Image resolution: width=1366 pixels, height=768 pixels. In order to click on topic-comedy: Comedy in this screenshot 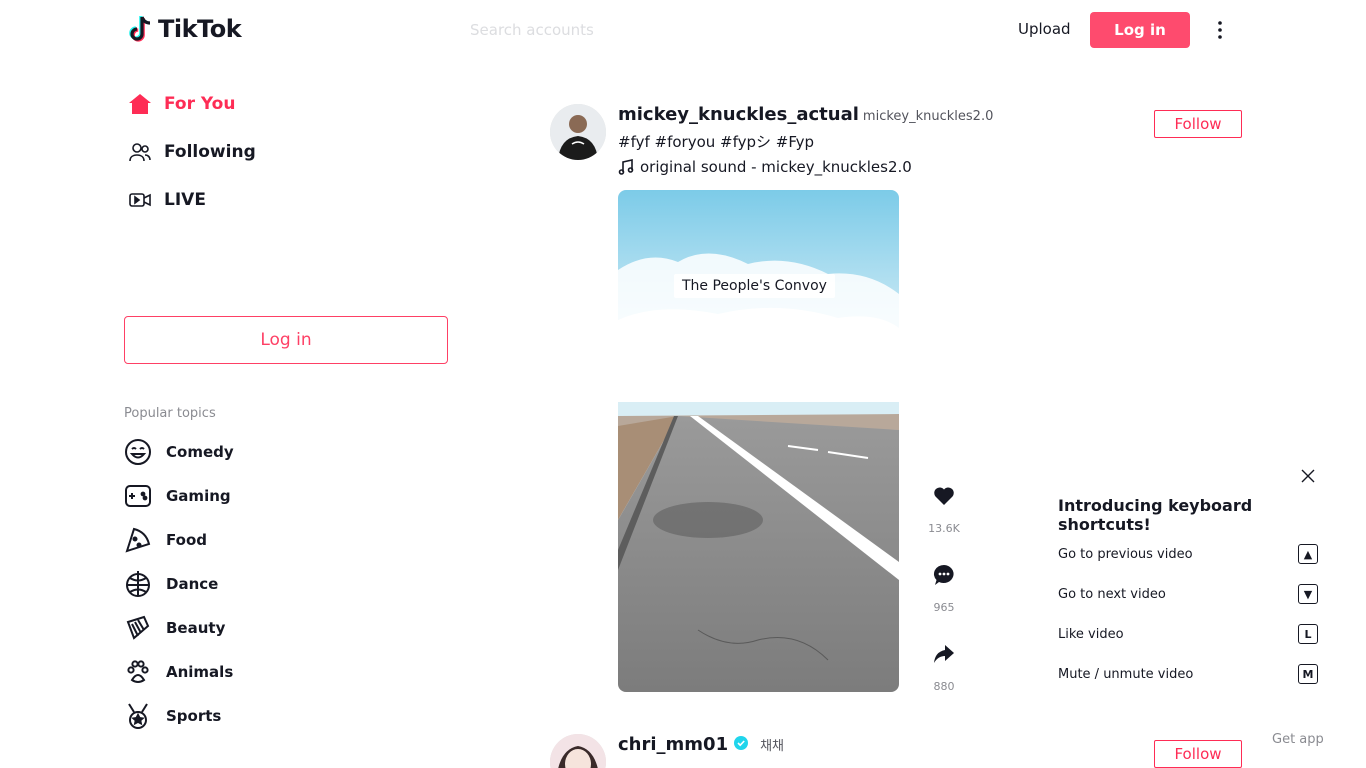, I will do `click(179, 452)`.